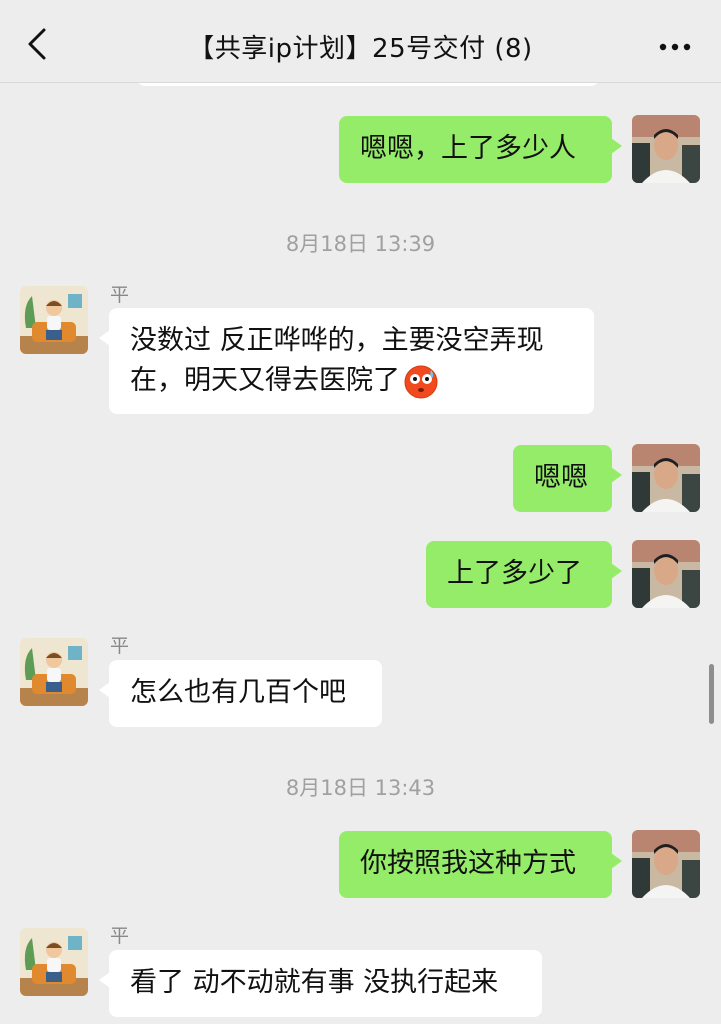 The height and width of the screenshot is (1024, 721). Describe the element at coordinates (711, 694) in the screenshot. I see `scrollbar` at that location.